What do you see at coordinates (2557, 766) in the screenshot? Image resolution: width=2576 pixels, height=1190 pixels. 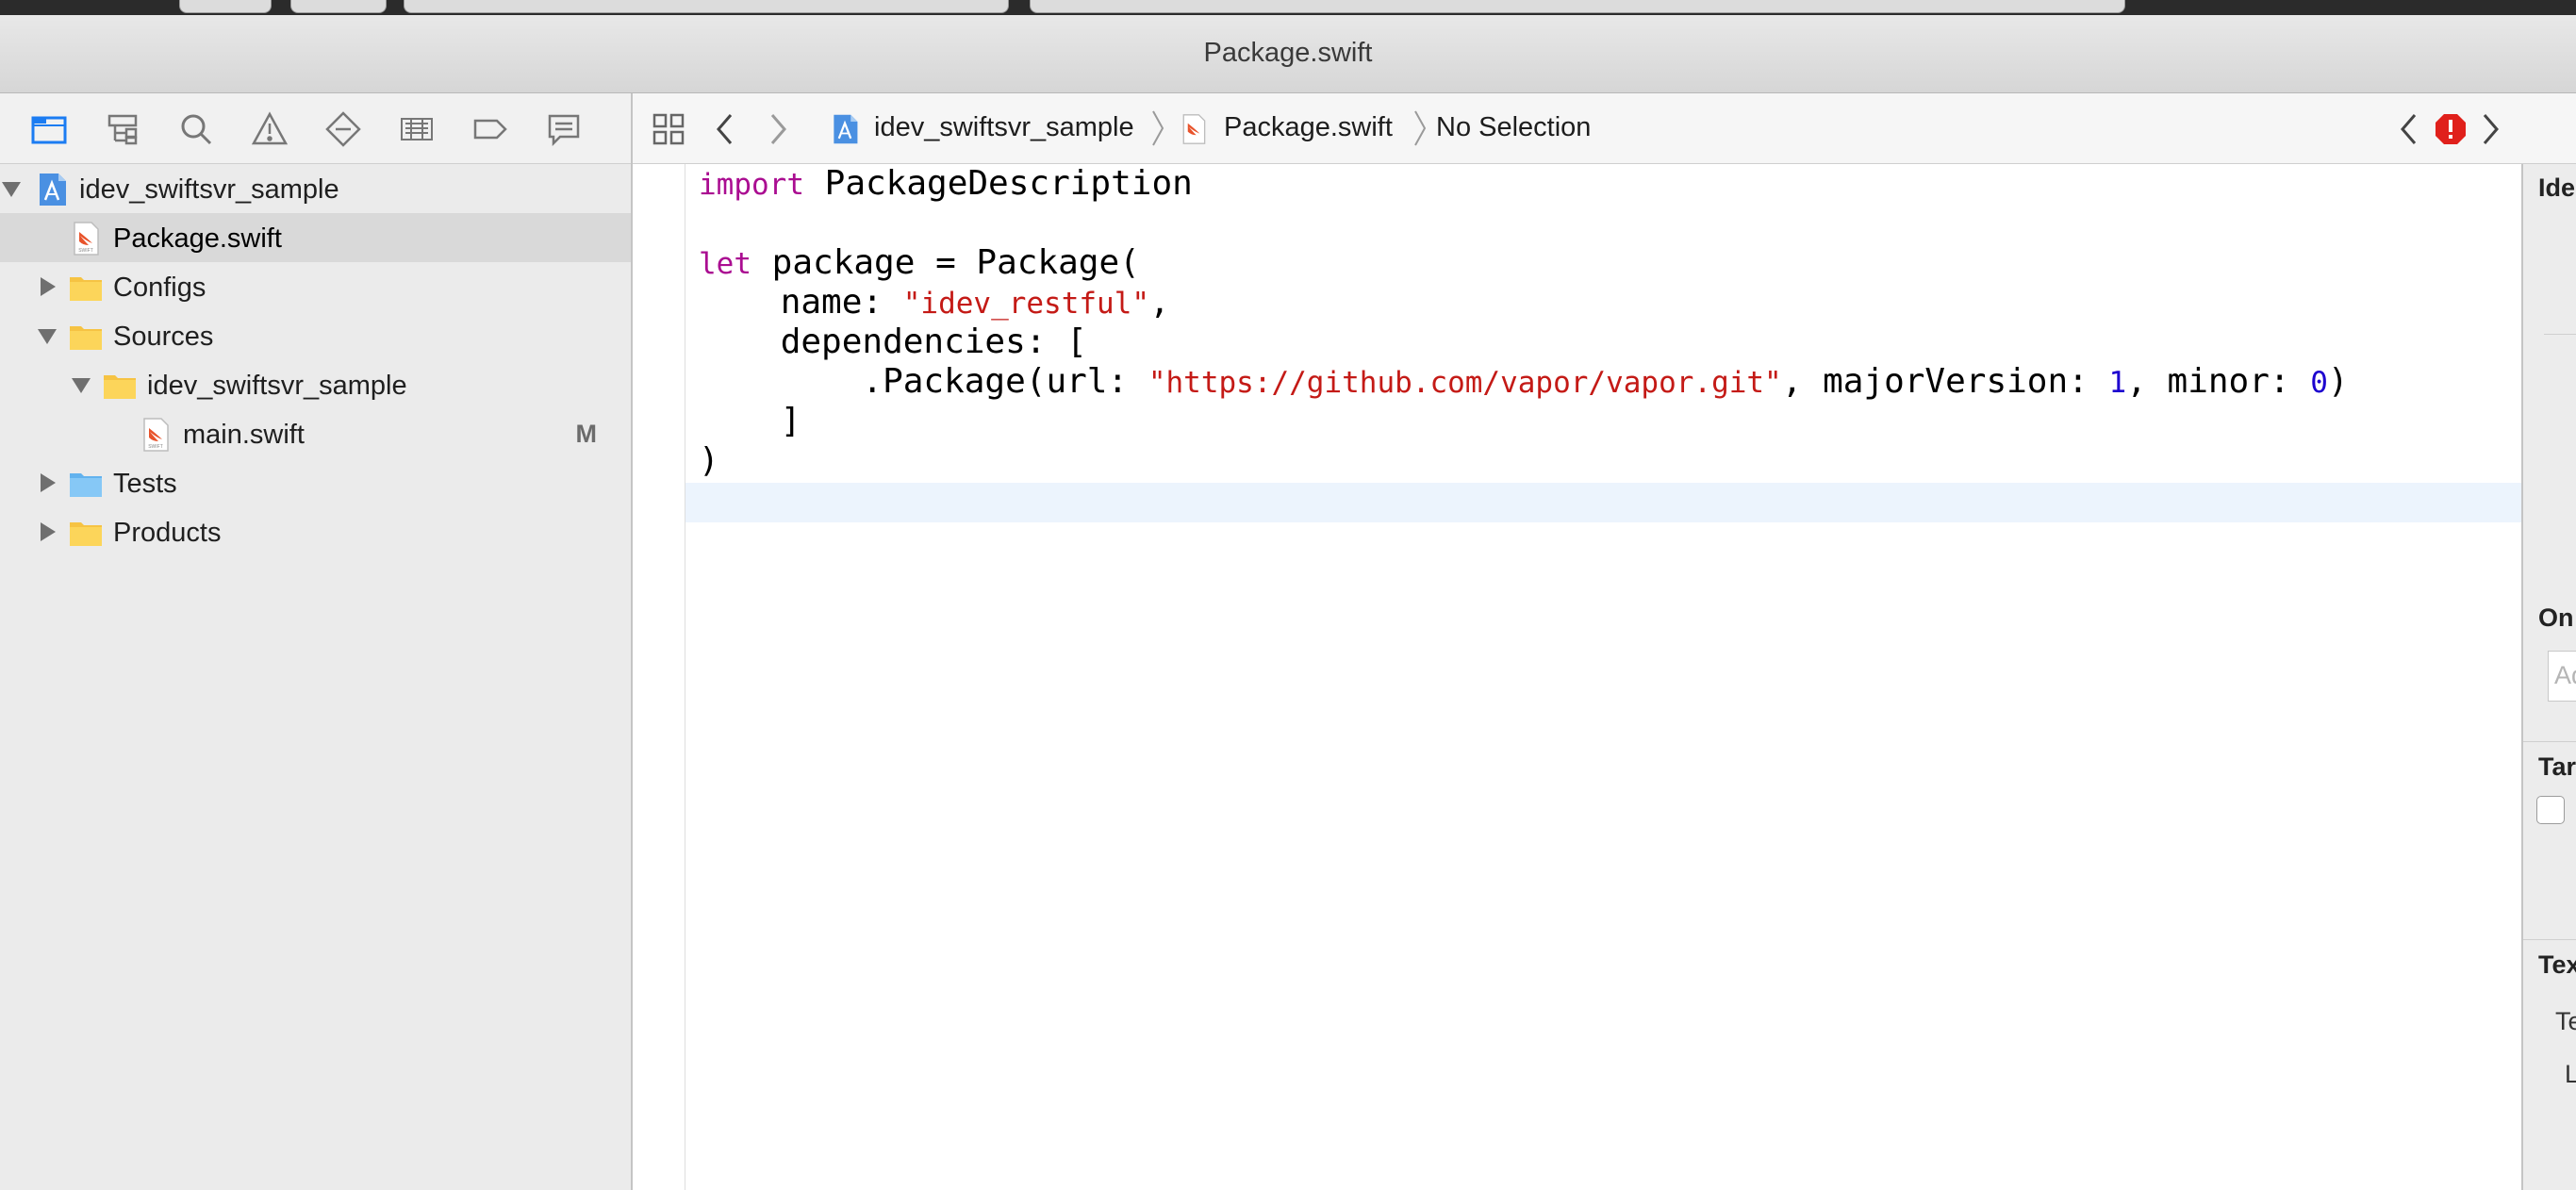 I see `target-membership-section-header: Tar` at bounding box center [2557, 766].